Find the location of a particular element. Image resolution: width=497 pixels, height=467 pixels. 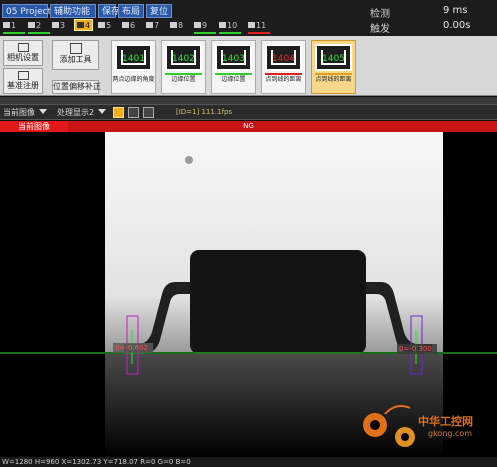

camera-settings-button: 相机设置 is located at coordinates (23, 53).